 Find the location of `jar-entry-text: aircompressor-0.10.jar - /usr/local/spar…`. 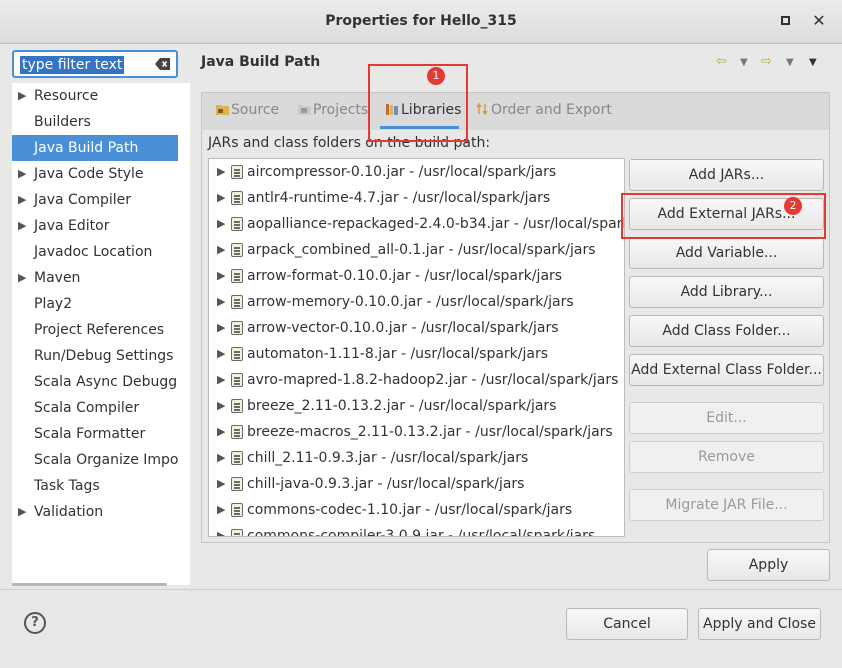

jar-entry-text: aircompressor-0.10.jar - /usr/local/spar… is located at coordinates (402, 172).